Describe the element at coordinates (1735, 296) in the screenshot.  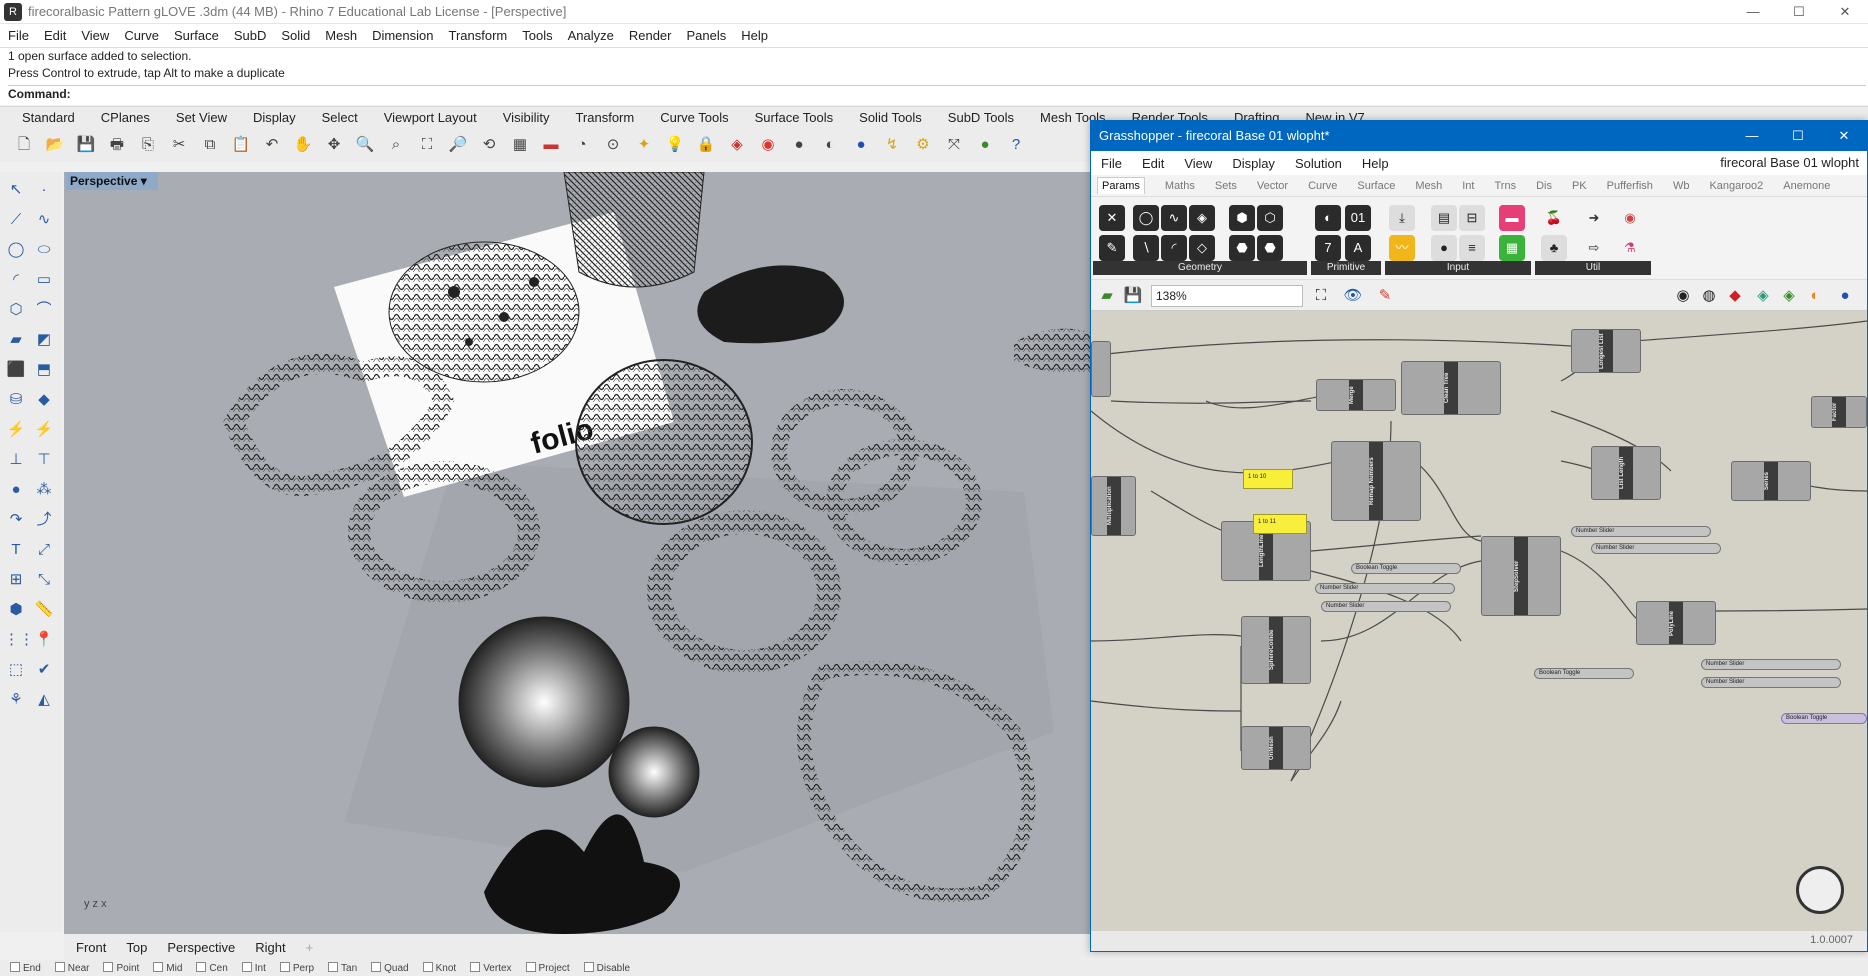
I see `preview-selected-icon: ◆` at that location.